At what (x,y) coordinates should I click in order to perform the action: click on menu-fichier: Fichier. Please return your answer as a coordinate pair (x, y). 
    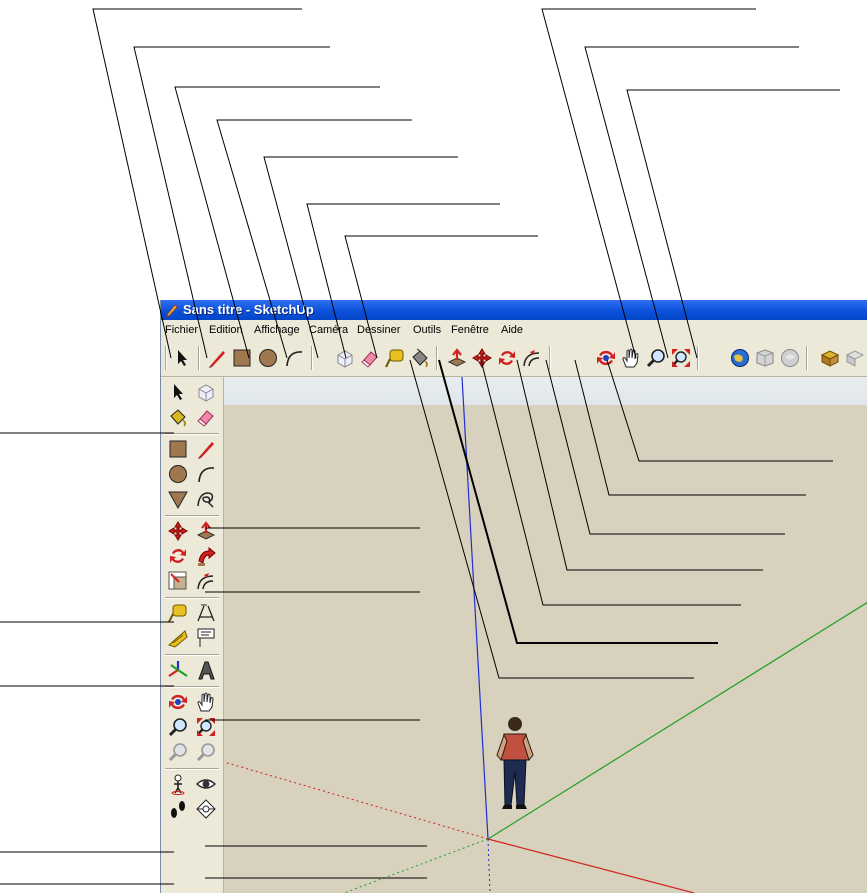
    Looking at the image, I should click on (181, 330).